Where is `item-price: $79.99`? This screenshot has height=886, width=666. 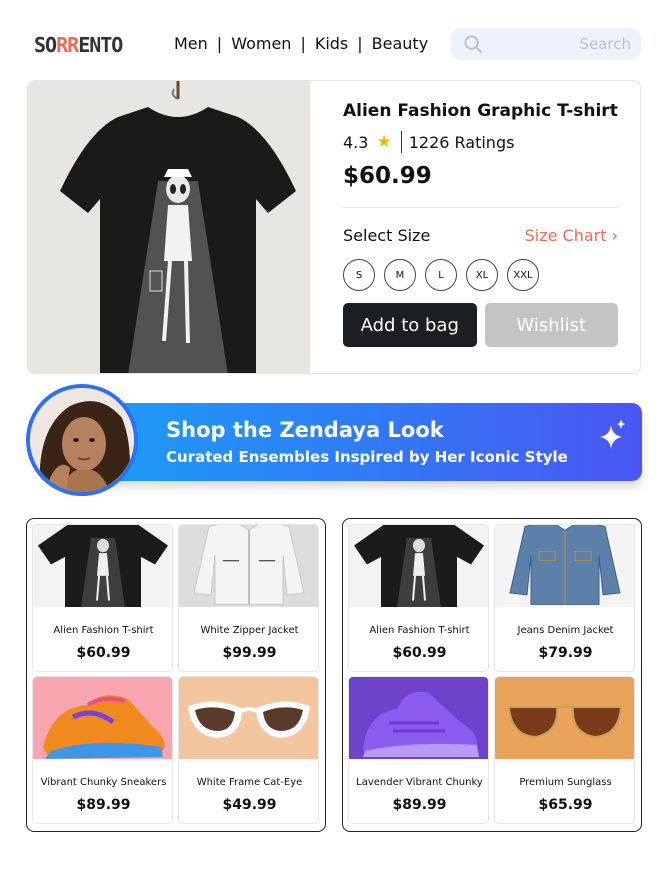
item-price: $79.99 is located at coordinates (565, 653).